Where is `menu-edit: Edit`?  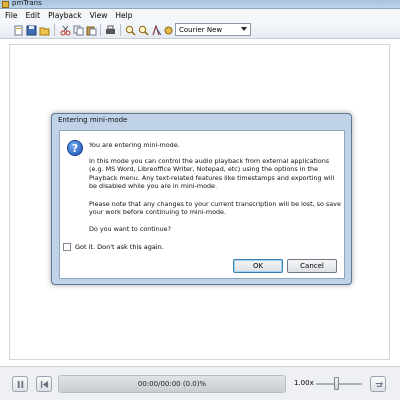
menu-edit: Edit is located at coordinates (33, 15).